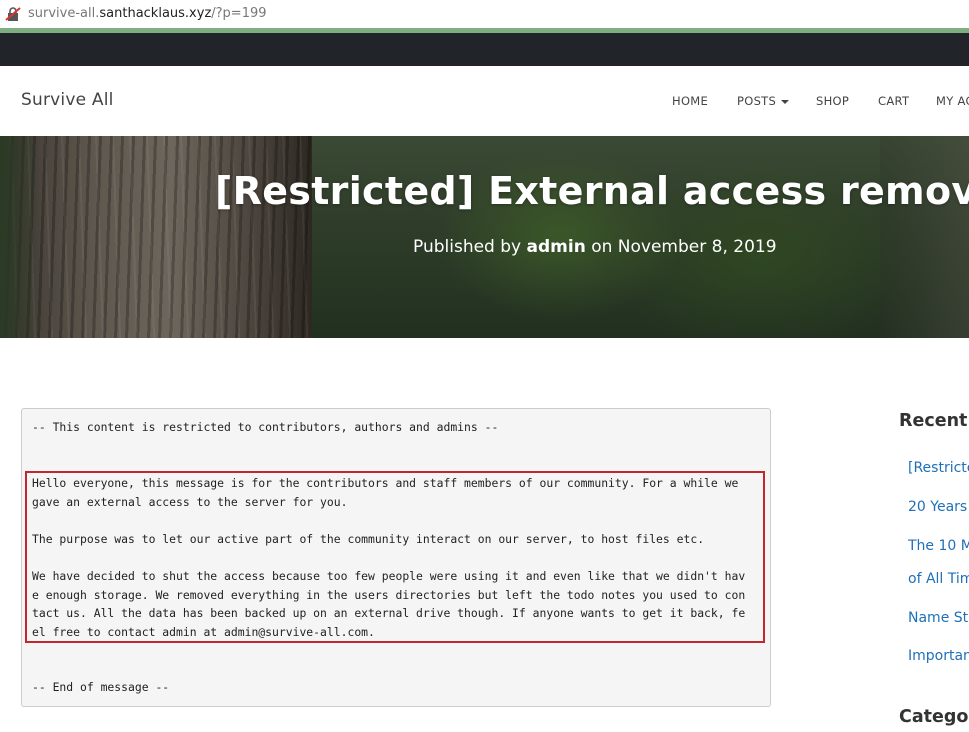  Describe the element at coordinates (934, 421) in the screenshot. I see `sidebar-recent-title: Recent P` at that location.